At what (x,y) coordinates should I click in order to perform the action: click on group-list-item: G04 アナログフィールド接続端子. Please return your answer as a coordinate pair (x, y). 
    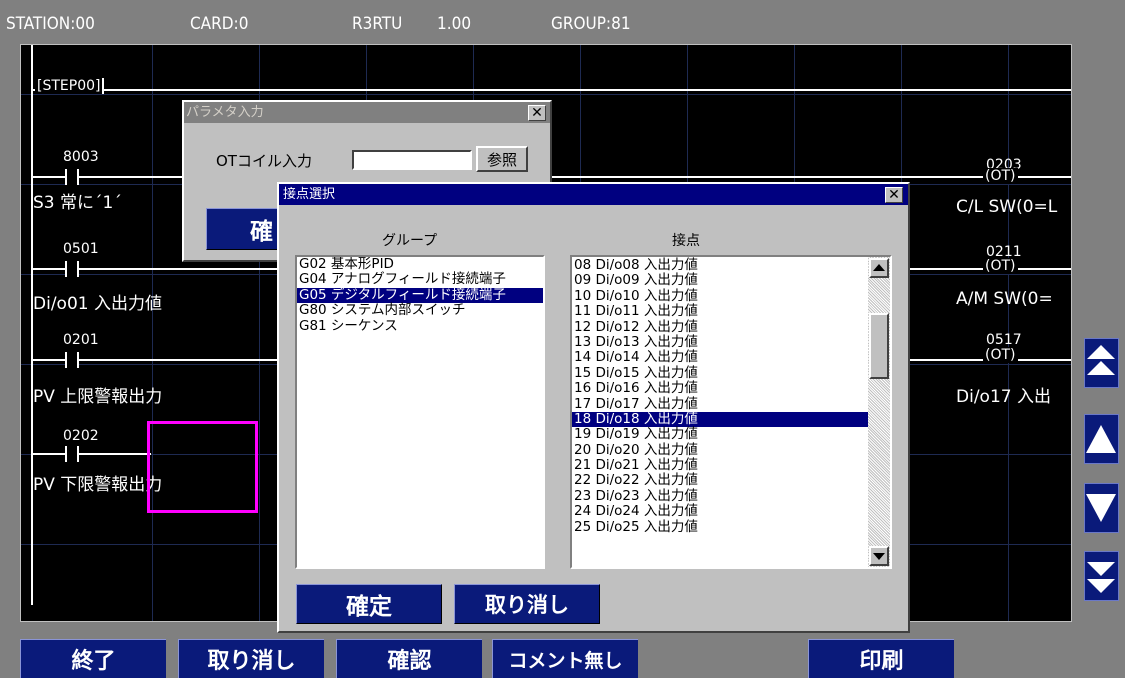
    Looking at the image, I should click on (420, 279).